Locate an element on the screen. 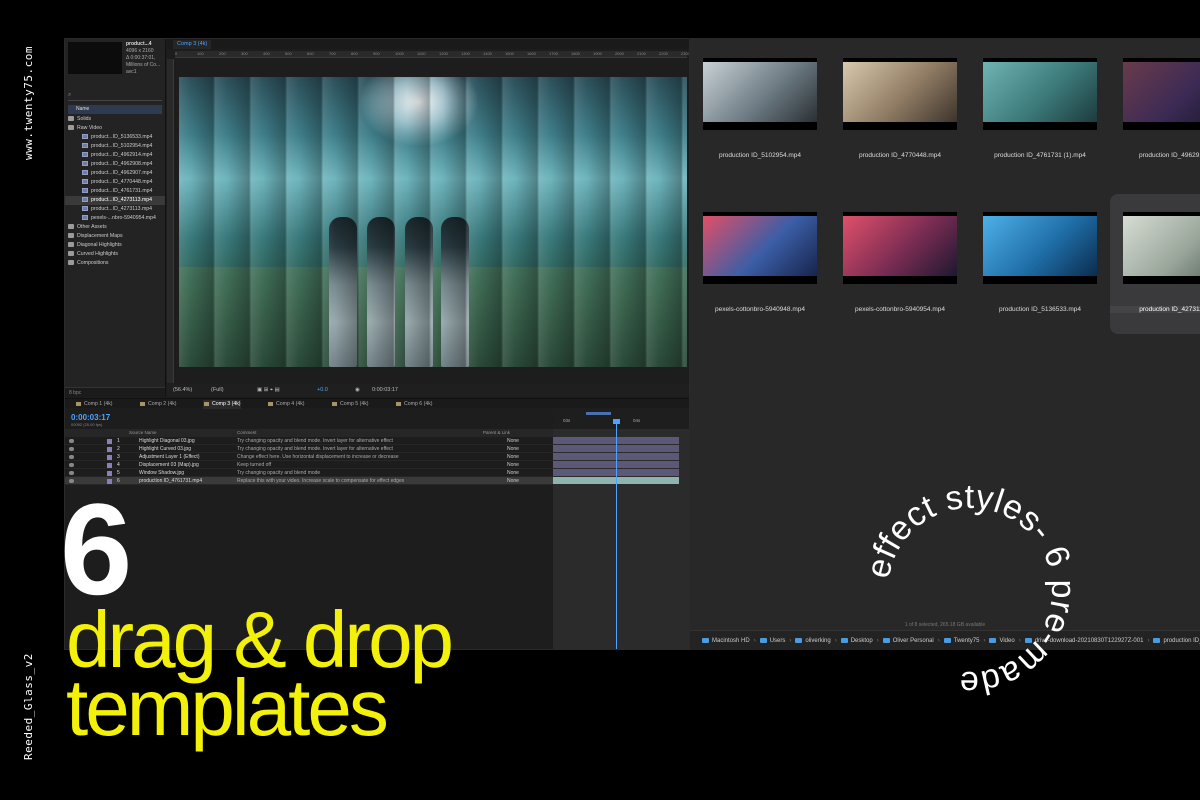 The width and height of the screenshot is (1200, 800). name-column-header: Name is located at coordinates (115, 109).